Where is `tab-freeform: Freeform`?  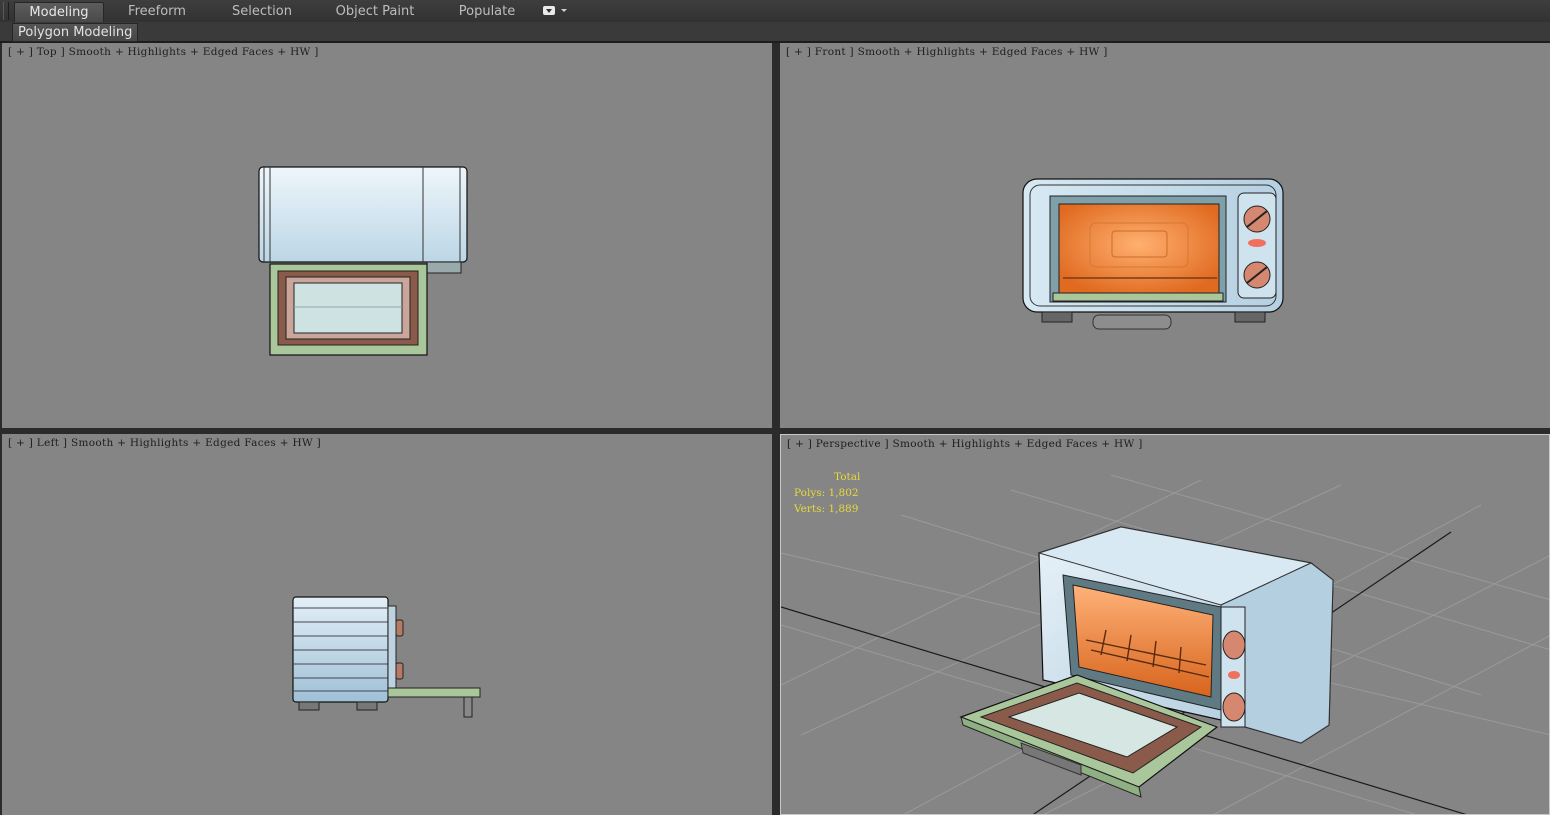 tab-freeform: Freeform is located at coordinates (157, 11).